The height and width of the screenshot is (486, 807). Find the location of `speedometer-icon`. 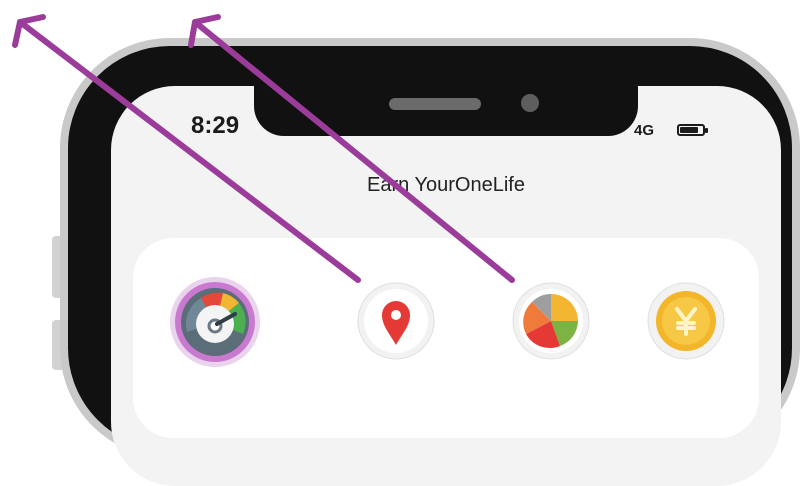

speedometer-icon is located at coordinates (215, 322).